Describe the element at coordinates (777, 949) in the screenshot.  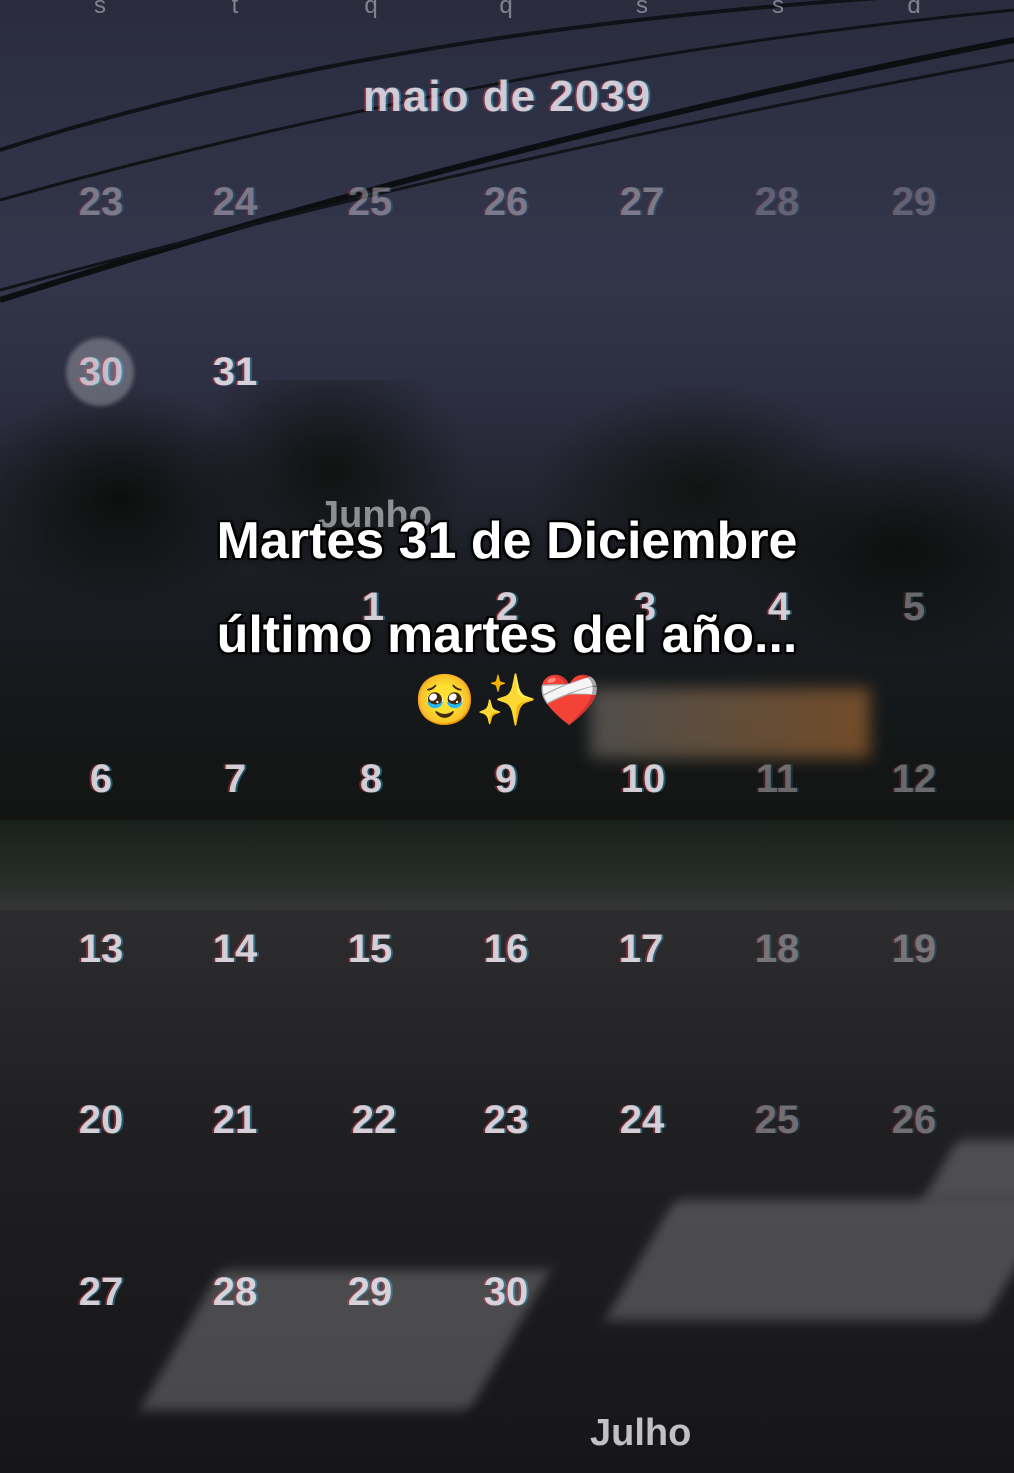
I see `calendar-day: 18` at that location.